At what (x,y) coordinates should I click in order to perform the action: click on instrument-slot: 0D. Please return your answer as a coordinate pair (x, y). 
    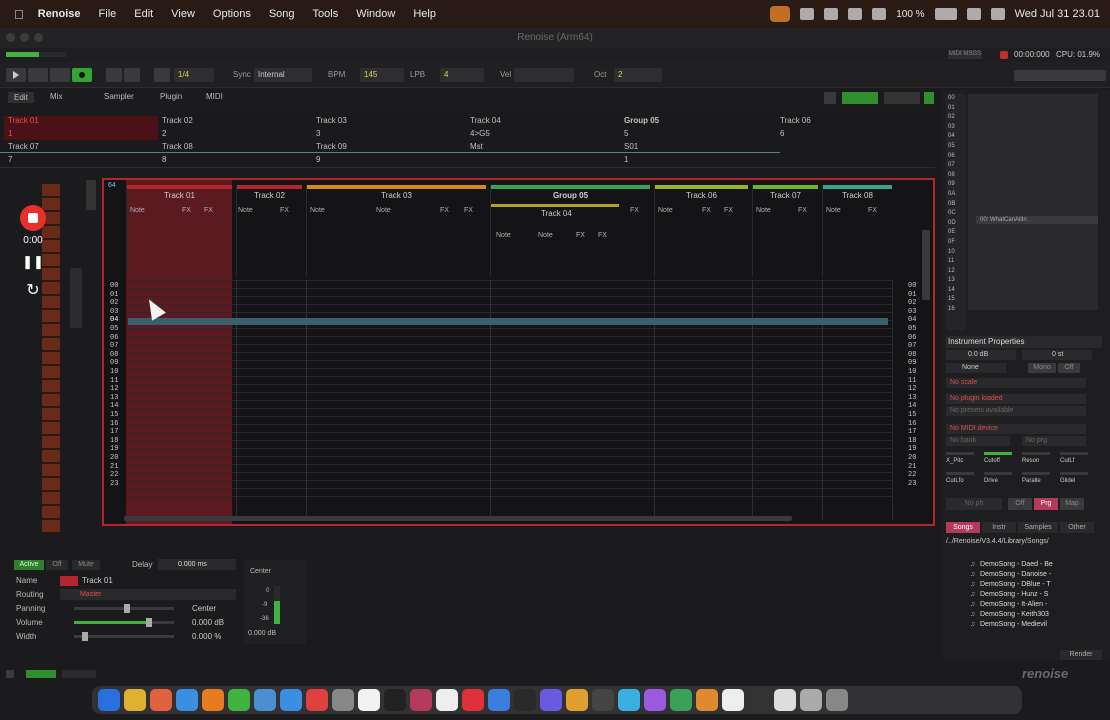
    Looking at the image, I should click on (956, 224).